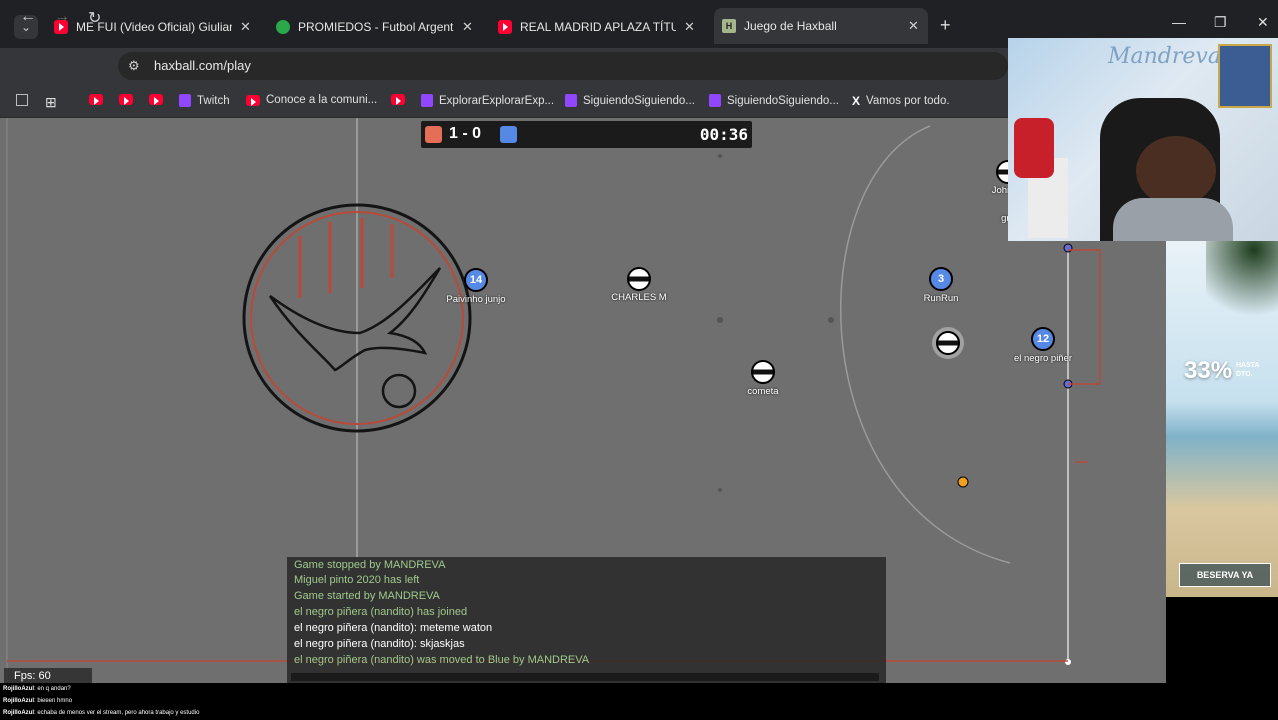  I want to click on chat-input, so click(585, 677).